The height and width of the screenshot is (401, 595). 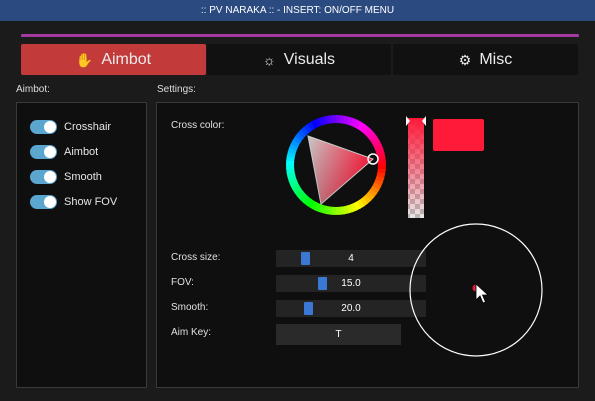 I want to click on alpha-gradient, so click(x=416, y=168).